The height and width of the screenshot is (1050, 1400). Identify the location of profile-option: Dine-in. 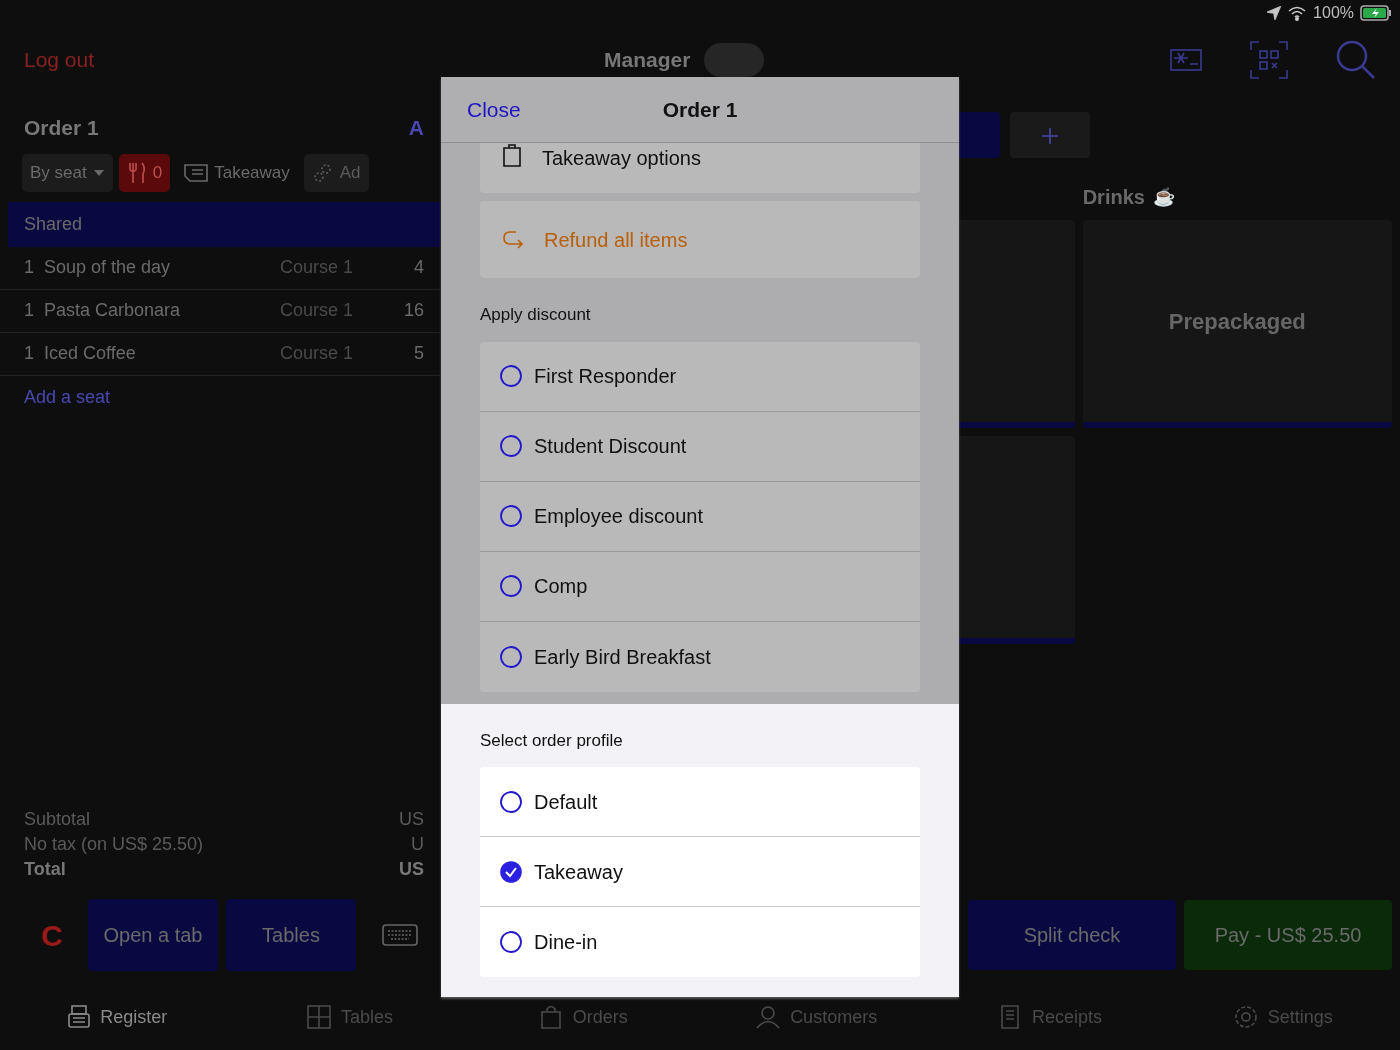
(566, 942).